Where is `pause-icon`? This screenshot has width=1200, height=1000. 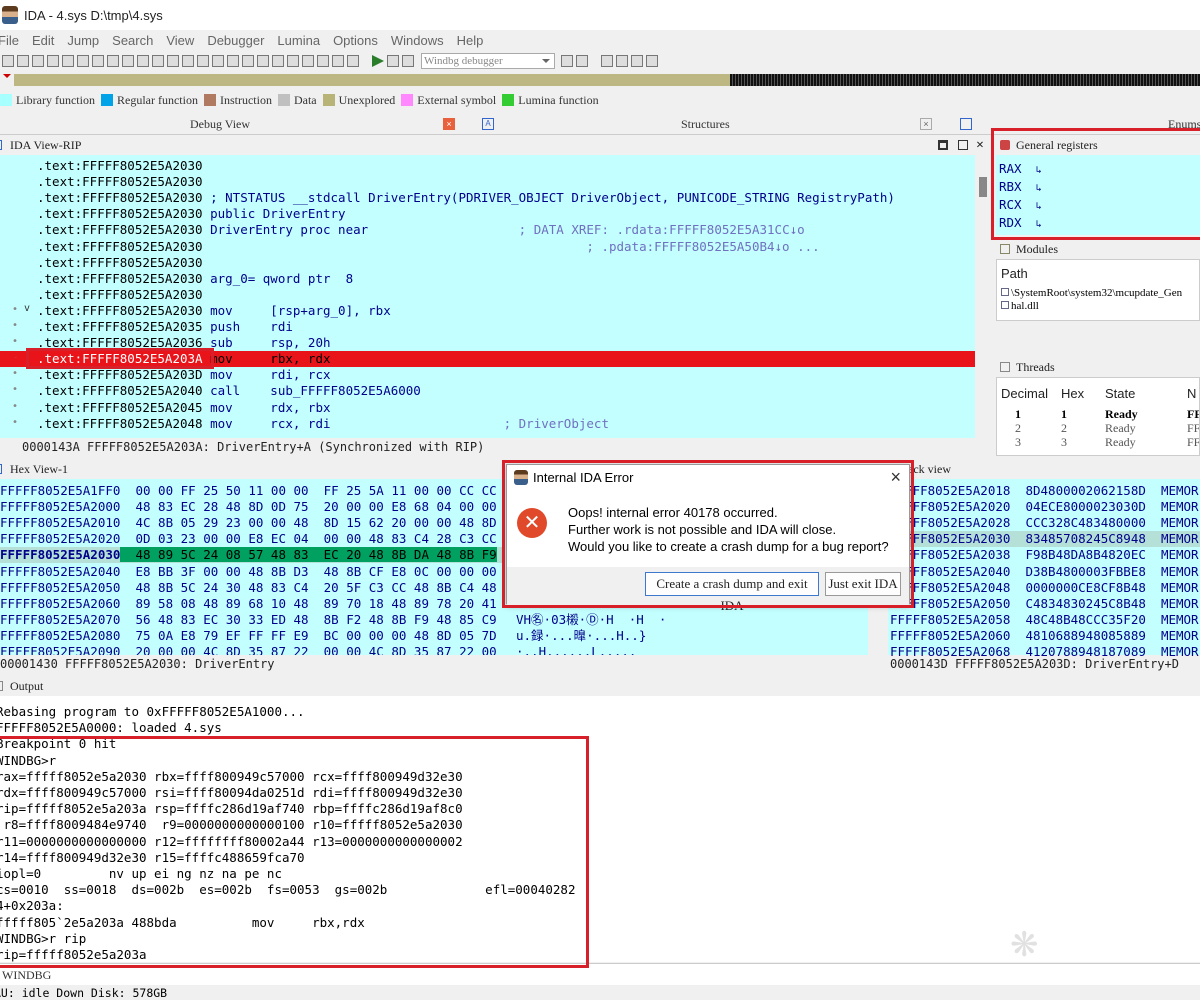
pause-icon is located at coordinates (393, 61).